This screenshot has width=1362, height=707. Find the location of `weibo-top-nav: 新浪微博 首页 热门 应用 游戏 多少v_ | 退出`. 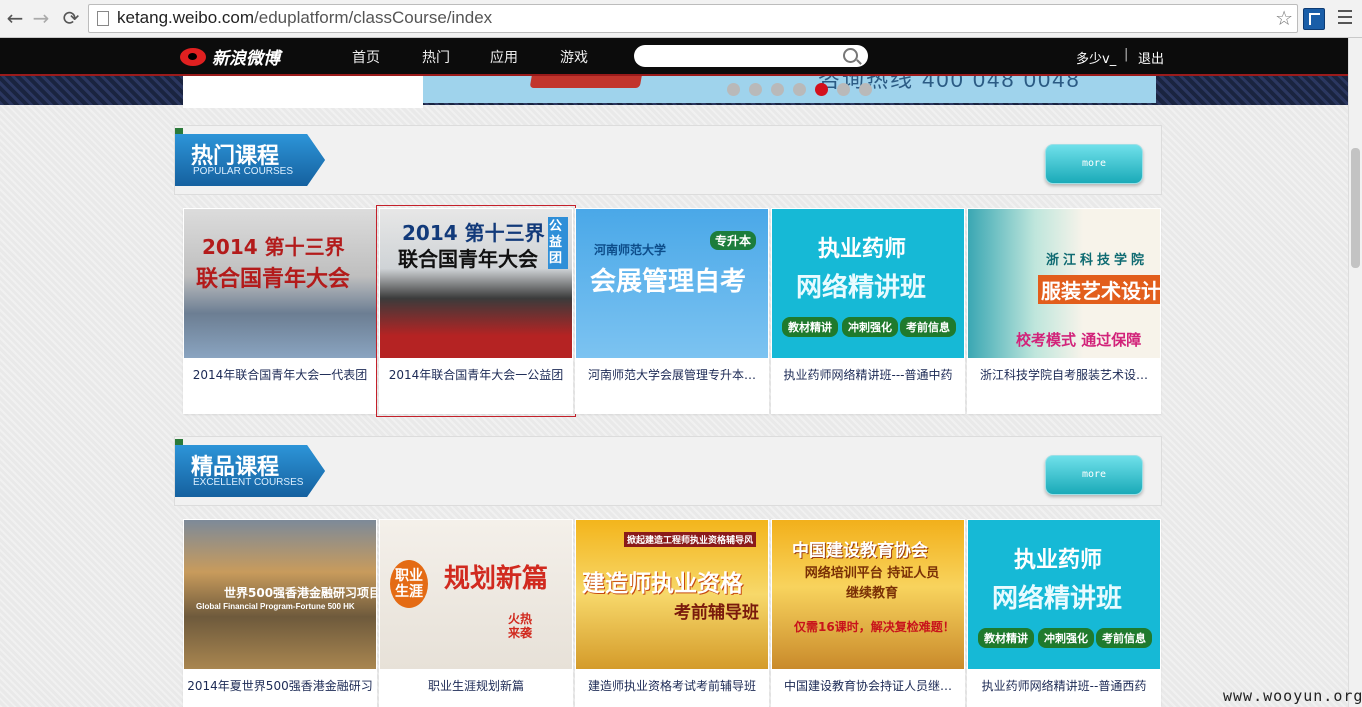

weibo-top-nav: 新浪微博 首页 热门 应用 游戏 多少v_ | 退出 is located at coordinates (674, 57).